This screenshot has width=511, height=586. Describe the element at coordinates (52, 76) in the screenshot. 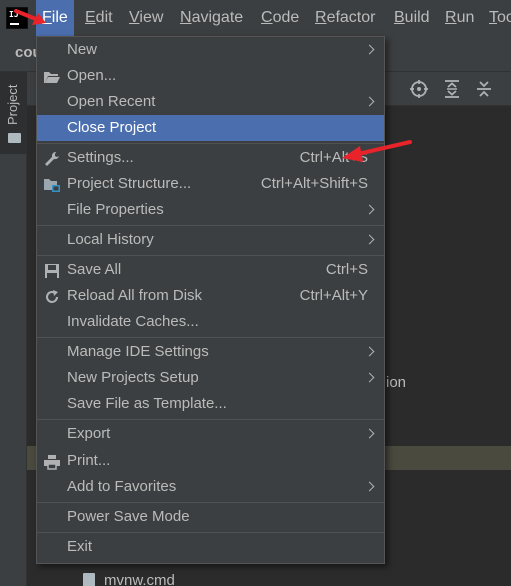

I see `open-folder-icon` at that location.